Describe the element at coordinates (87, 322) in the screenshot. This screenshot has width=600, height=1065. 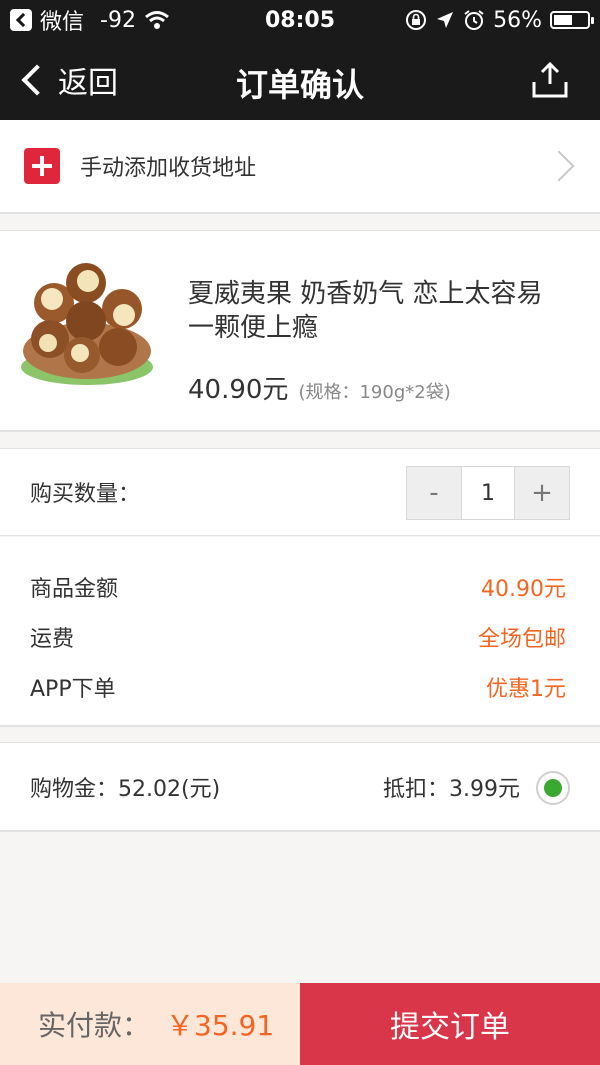
I see `product-image` at that location.